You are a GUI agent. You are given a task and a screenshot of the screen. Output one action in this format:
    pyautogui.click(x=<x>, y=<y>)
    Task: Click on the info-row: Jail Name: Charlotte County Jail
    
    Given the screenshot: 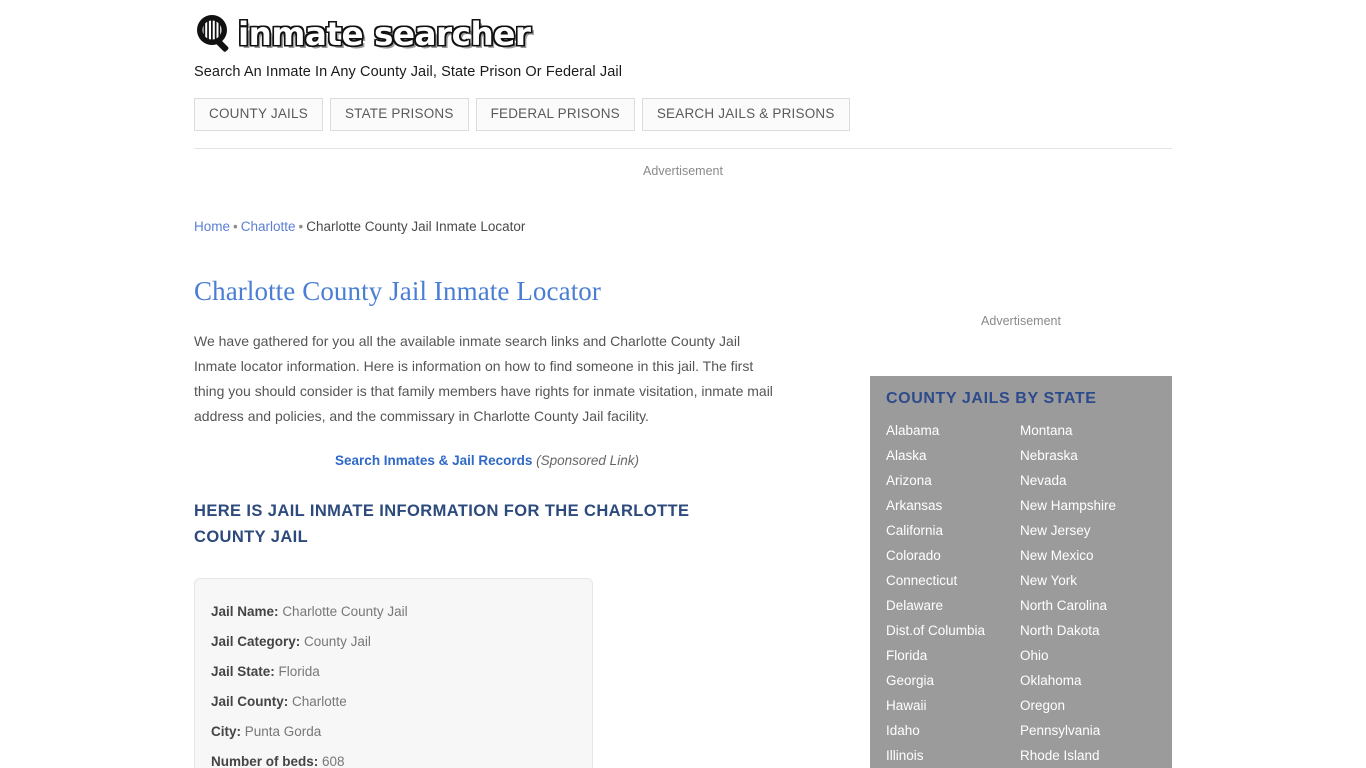 What is the action you would take?
    pyautogui.click(x=393, y=612)
    